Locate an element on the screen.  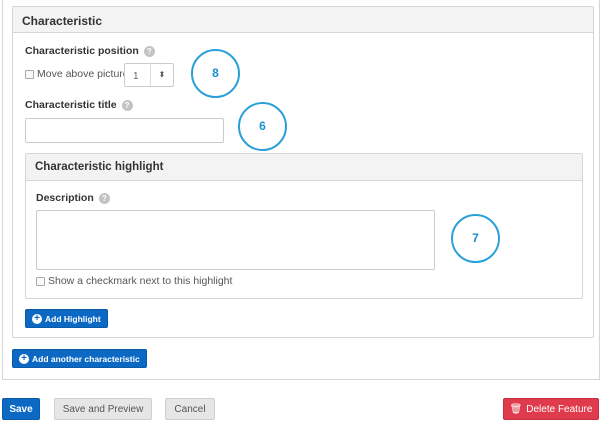
stepper-arrows-icon: ⬍ is located at coordinates (162, 75).